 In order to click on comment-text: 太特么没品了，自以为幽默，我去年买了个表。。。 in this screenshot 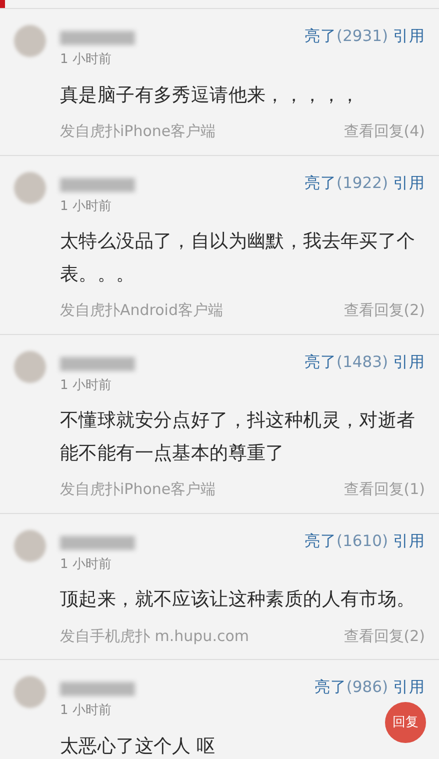, I will do `click(238, 258)`.